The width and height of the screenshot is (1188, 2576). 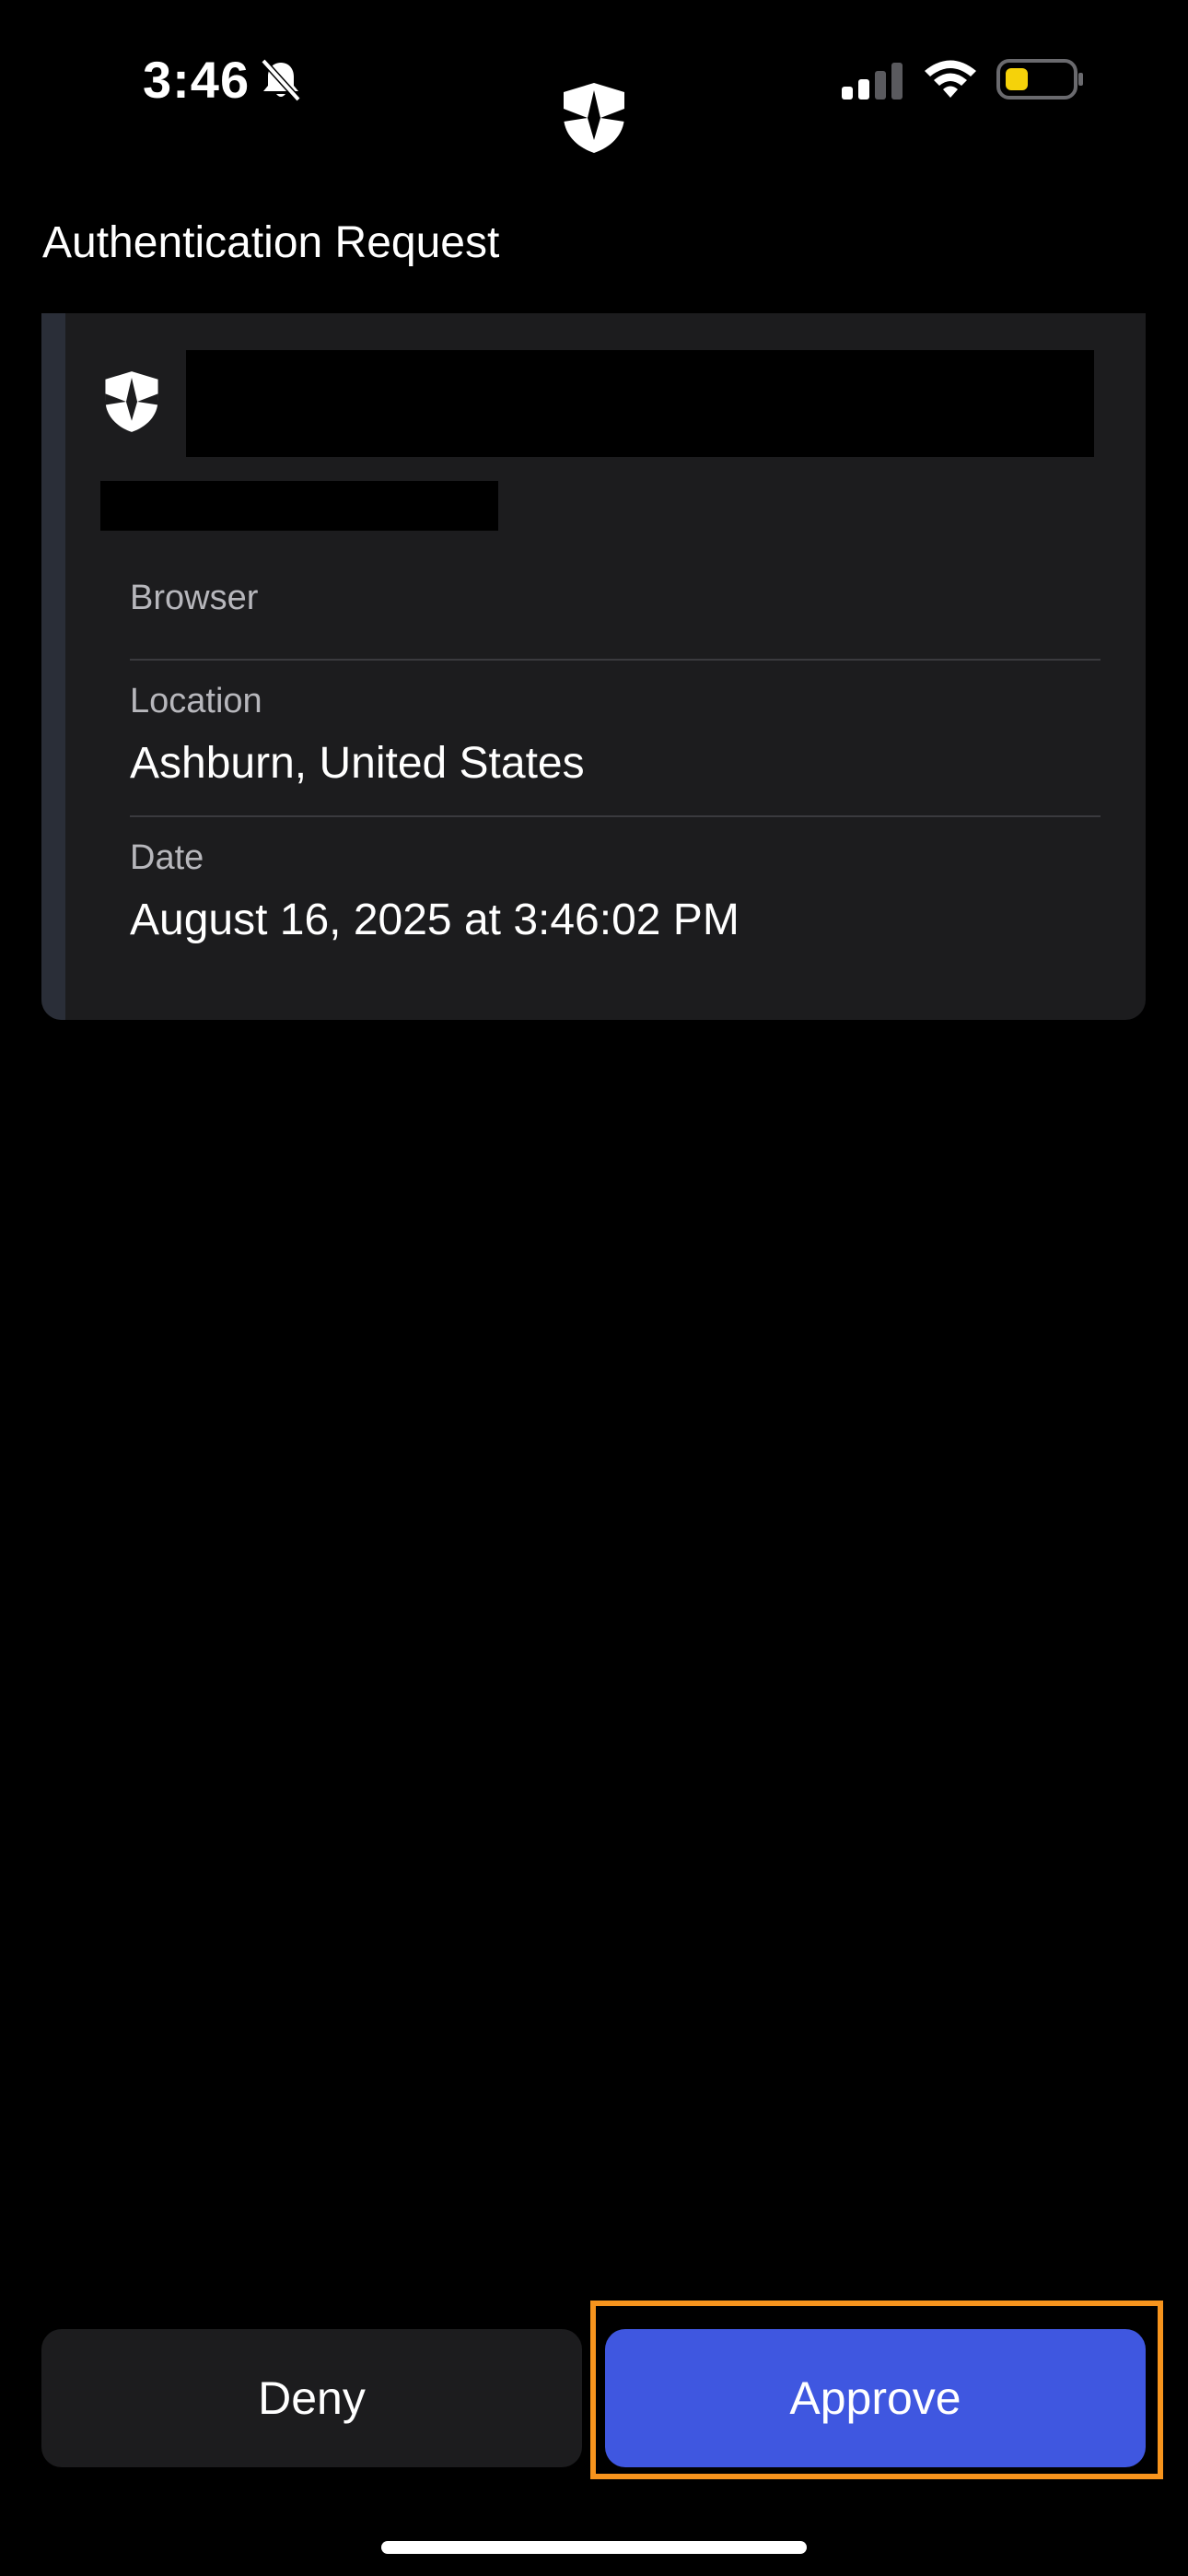 I want to click on detail-value-location: Ashburn, United States, so click(x=357, y=763).